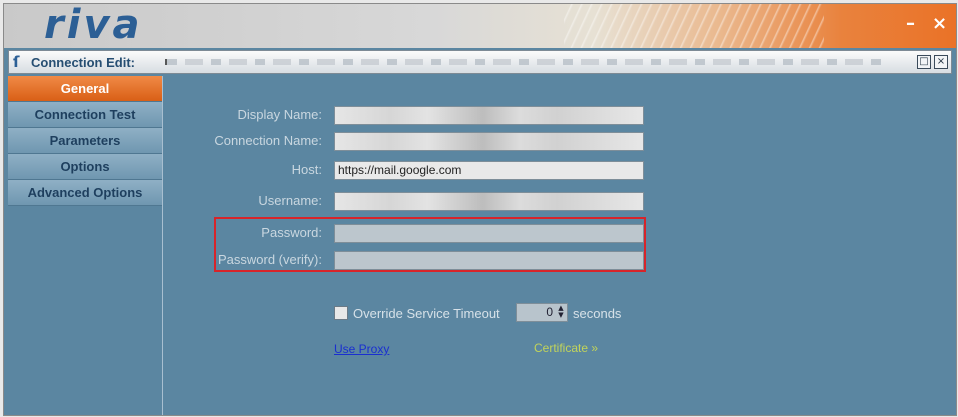  What do you see at coordinates (910, 23) in the screenshot?
I see `minimize-icon: –` at bounding box center [910, 23].